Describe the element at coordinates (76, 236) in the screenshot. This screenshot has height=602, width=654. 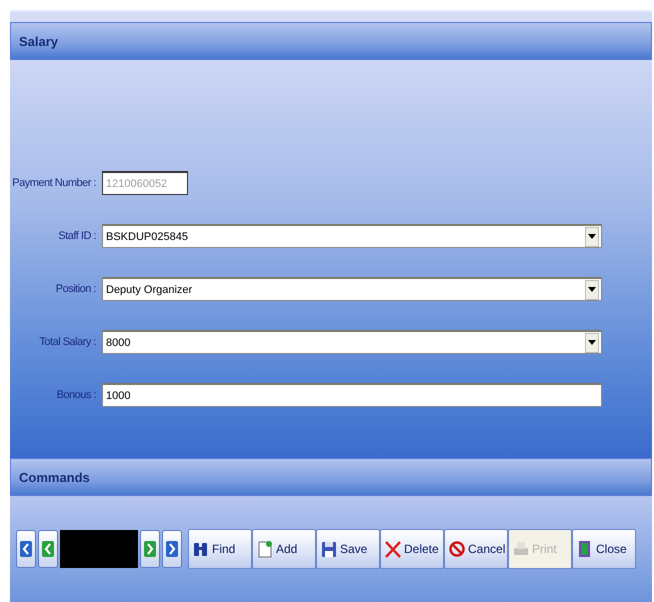
I see `field-label: Staff ID :` at that location.